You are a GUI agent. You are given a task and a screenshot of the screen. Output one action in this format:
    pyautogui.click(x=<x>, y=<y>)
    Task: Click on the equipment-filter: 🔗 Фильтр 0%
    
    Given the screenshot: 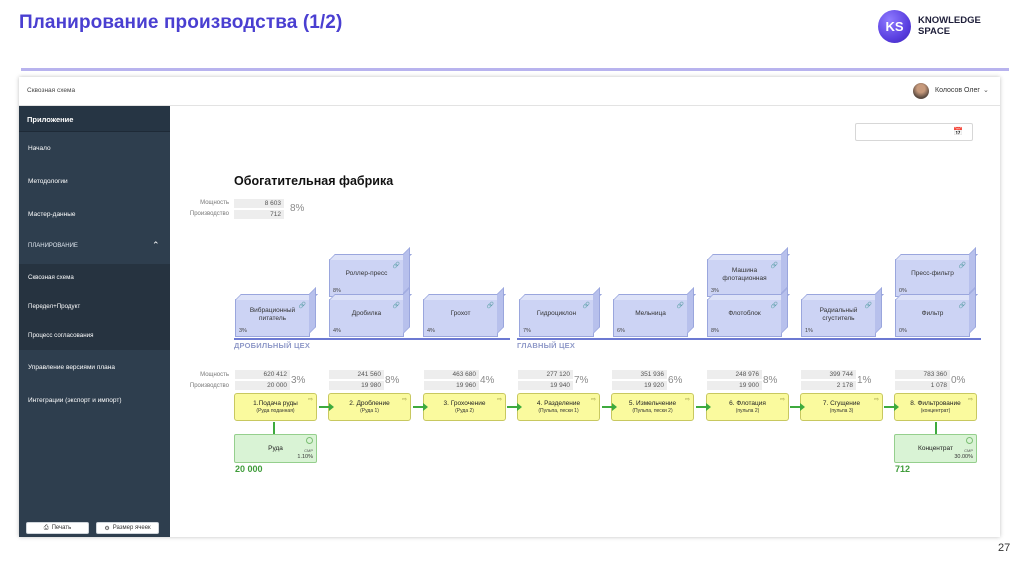 What is the action you would take?
    pyautogui.click(x=932, y=318)
    